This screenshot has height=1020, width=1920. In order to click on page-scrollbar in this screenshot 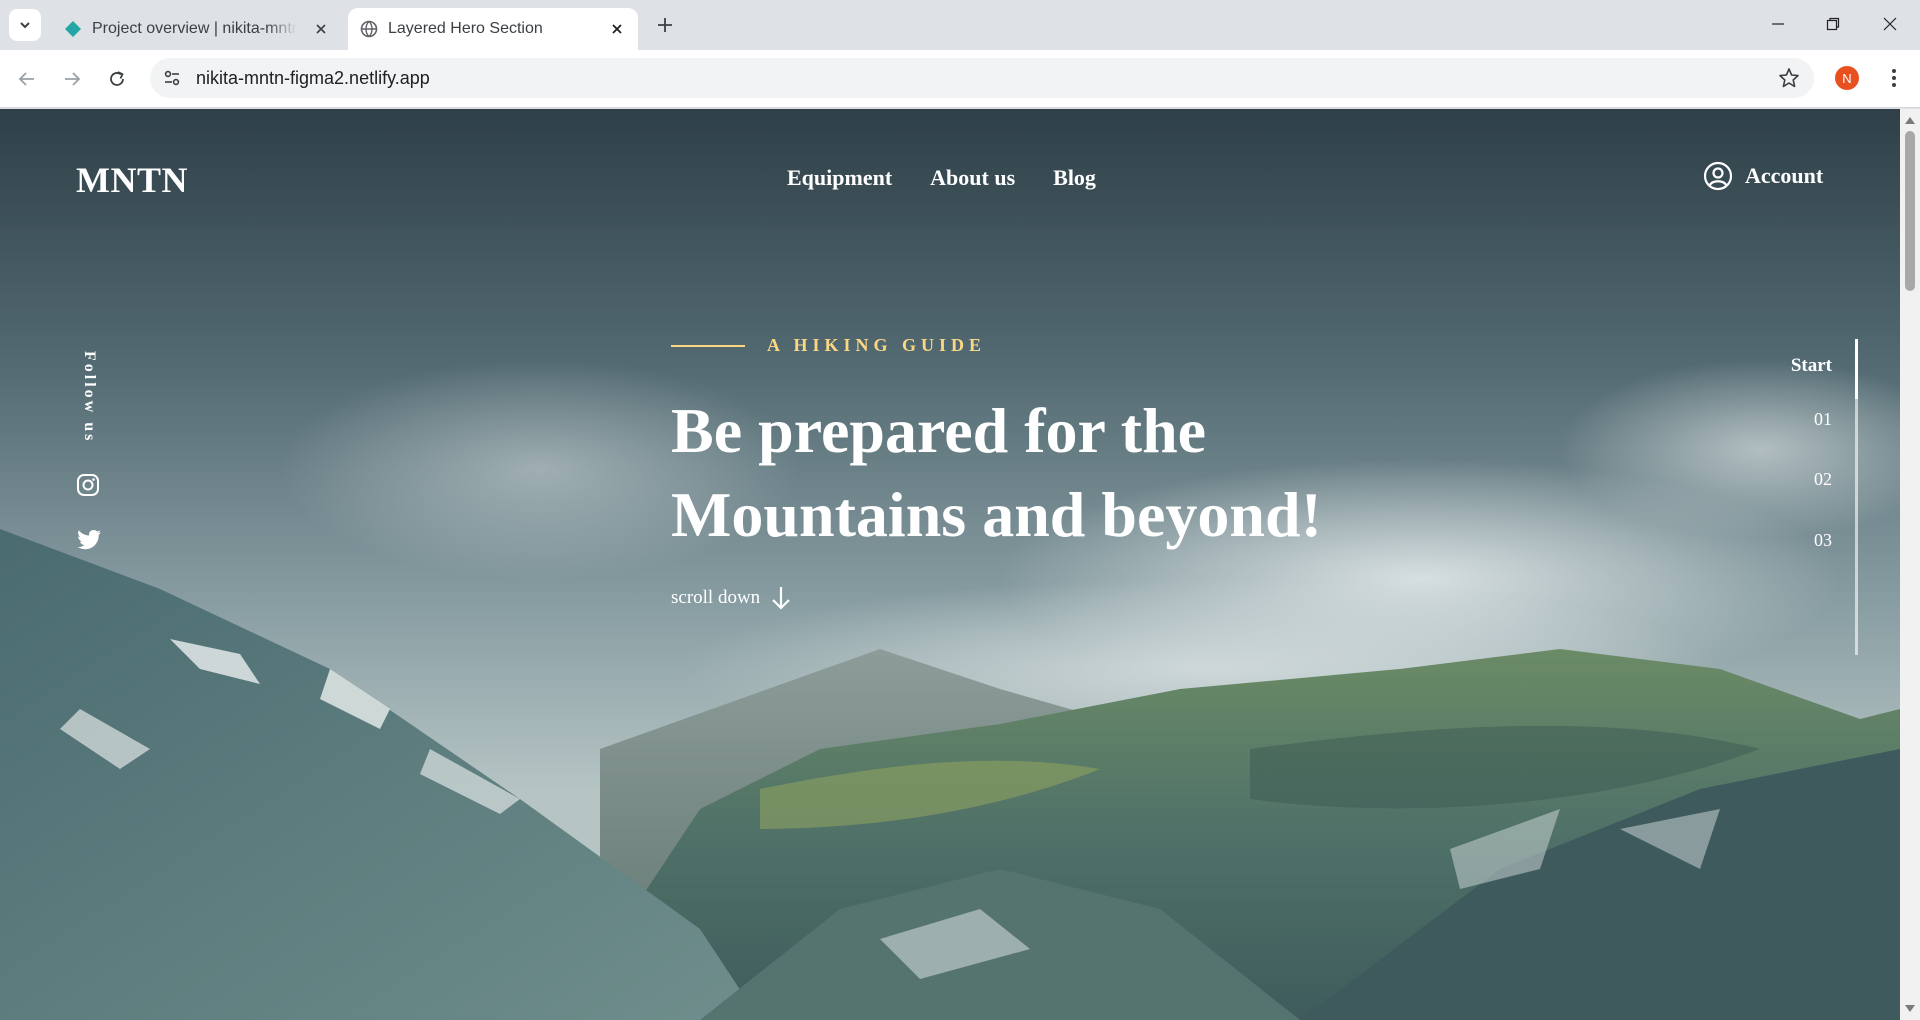, I will do `click(1910, 564)`.